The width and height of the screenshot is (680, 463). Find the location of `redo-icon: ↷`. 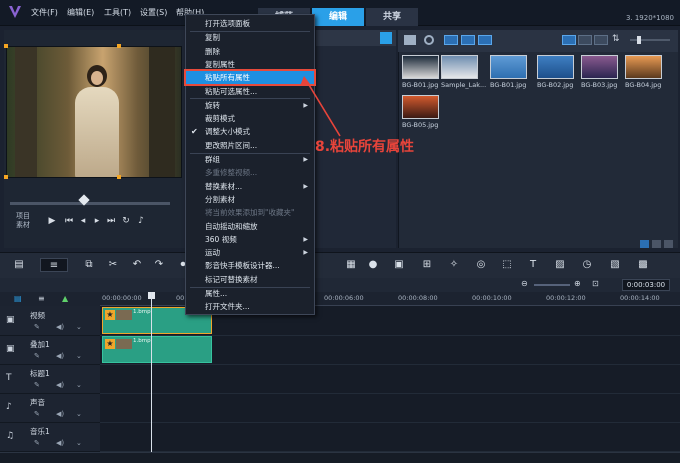

redo-icon: ↷ is located at coordinates (159, 265).